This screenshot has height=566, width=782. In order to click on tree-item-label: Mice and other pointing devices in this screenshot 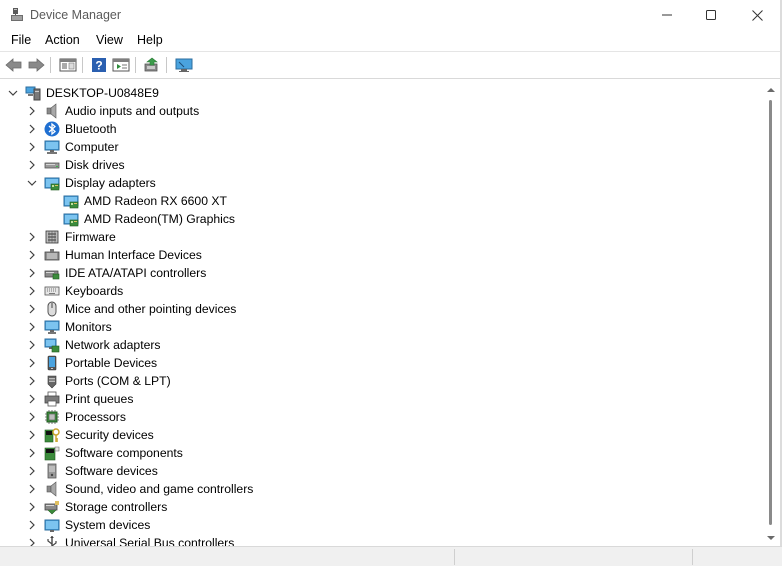, I will do `click(151, 309)`.